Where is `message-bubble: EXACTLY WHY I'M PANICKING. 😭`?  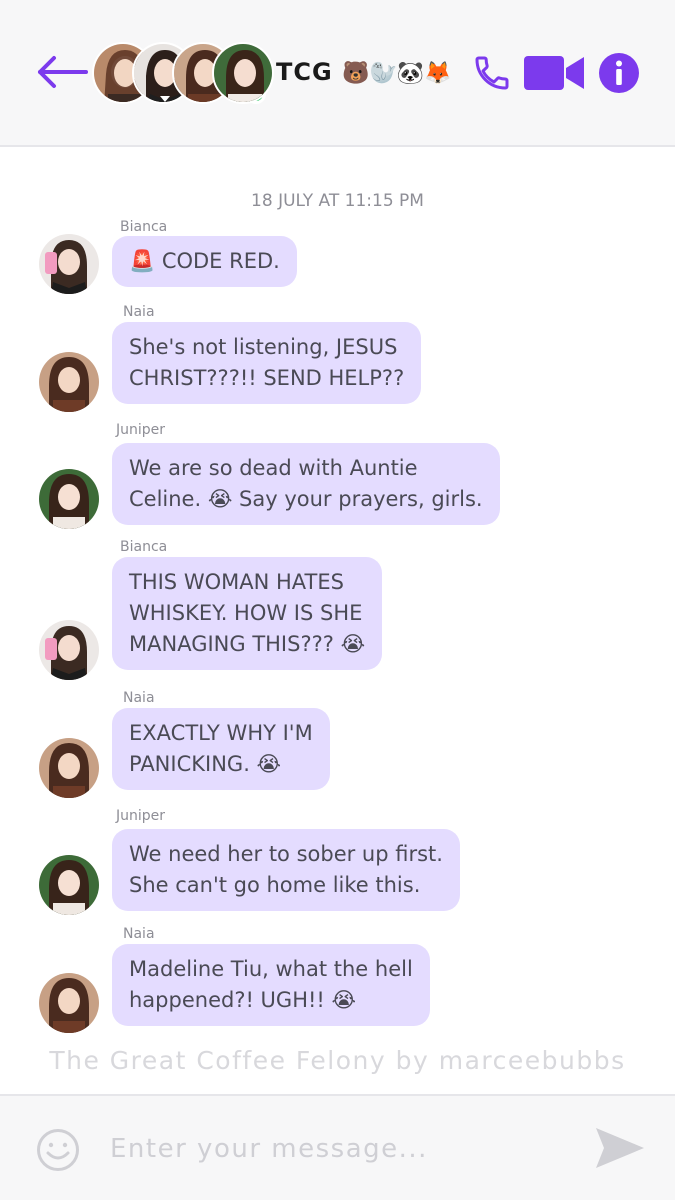
message-bubble: EXACTLY WHY I'M PANICKING. 😭 is located at coordinates (221, 749).